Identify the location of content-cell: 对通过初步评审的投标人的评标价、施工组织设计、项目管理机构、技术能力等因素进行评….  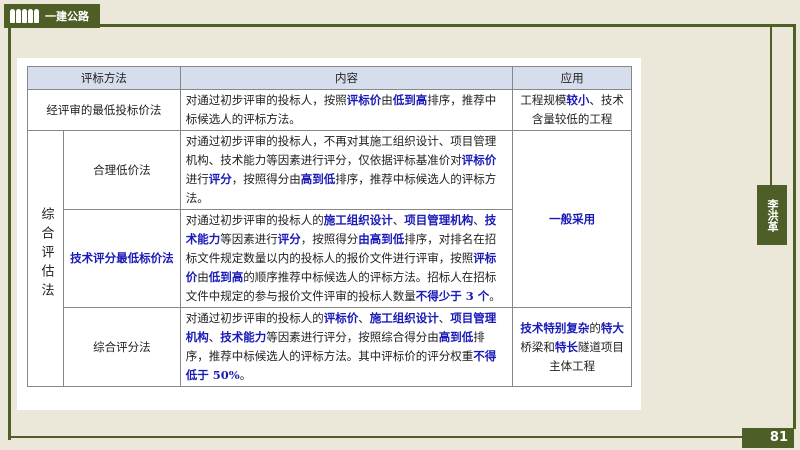
(346, 347).